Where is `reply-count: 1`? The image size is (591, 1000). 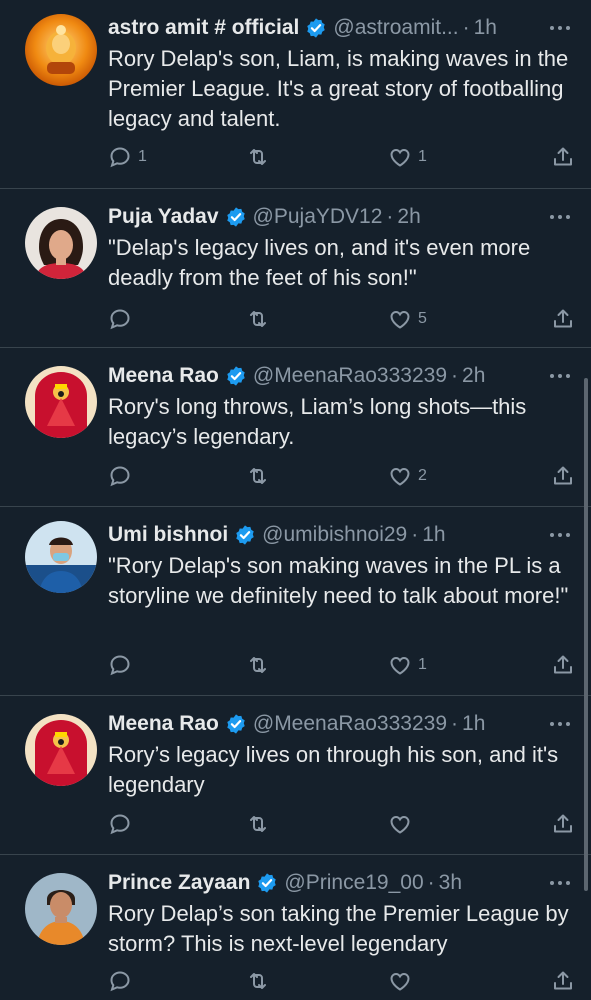
reply-count: 1 is located at coordinates (142, 156).